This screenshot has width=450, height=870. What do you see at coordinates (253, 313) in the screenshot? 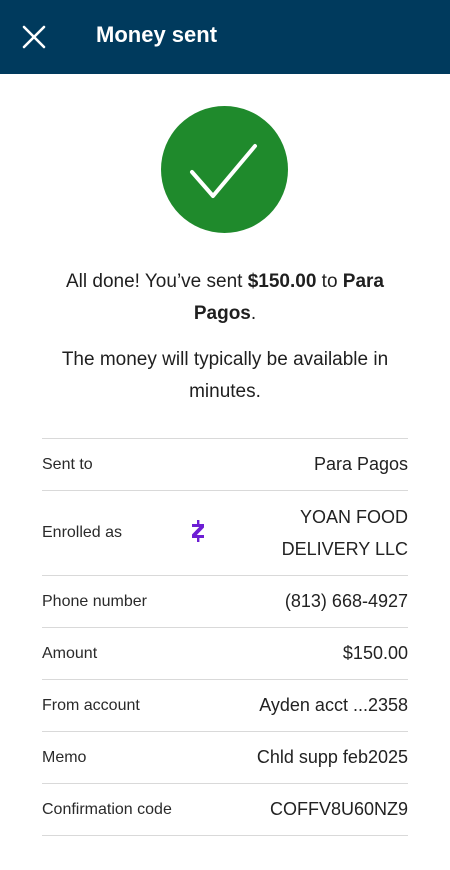
I see `message-suffix: .` at bounding box center [253, 313].